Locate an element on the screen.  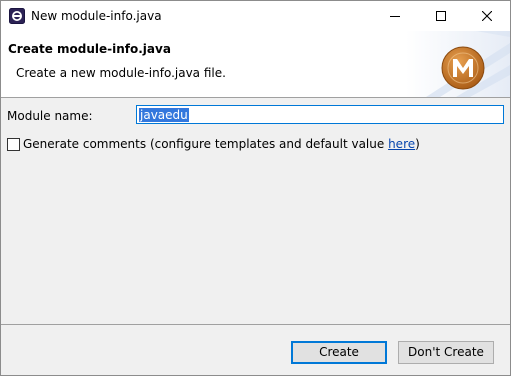
configure-templates-link: here is located at coordinates (401, 144).